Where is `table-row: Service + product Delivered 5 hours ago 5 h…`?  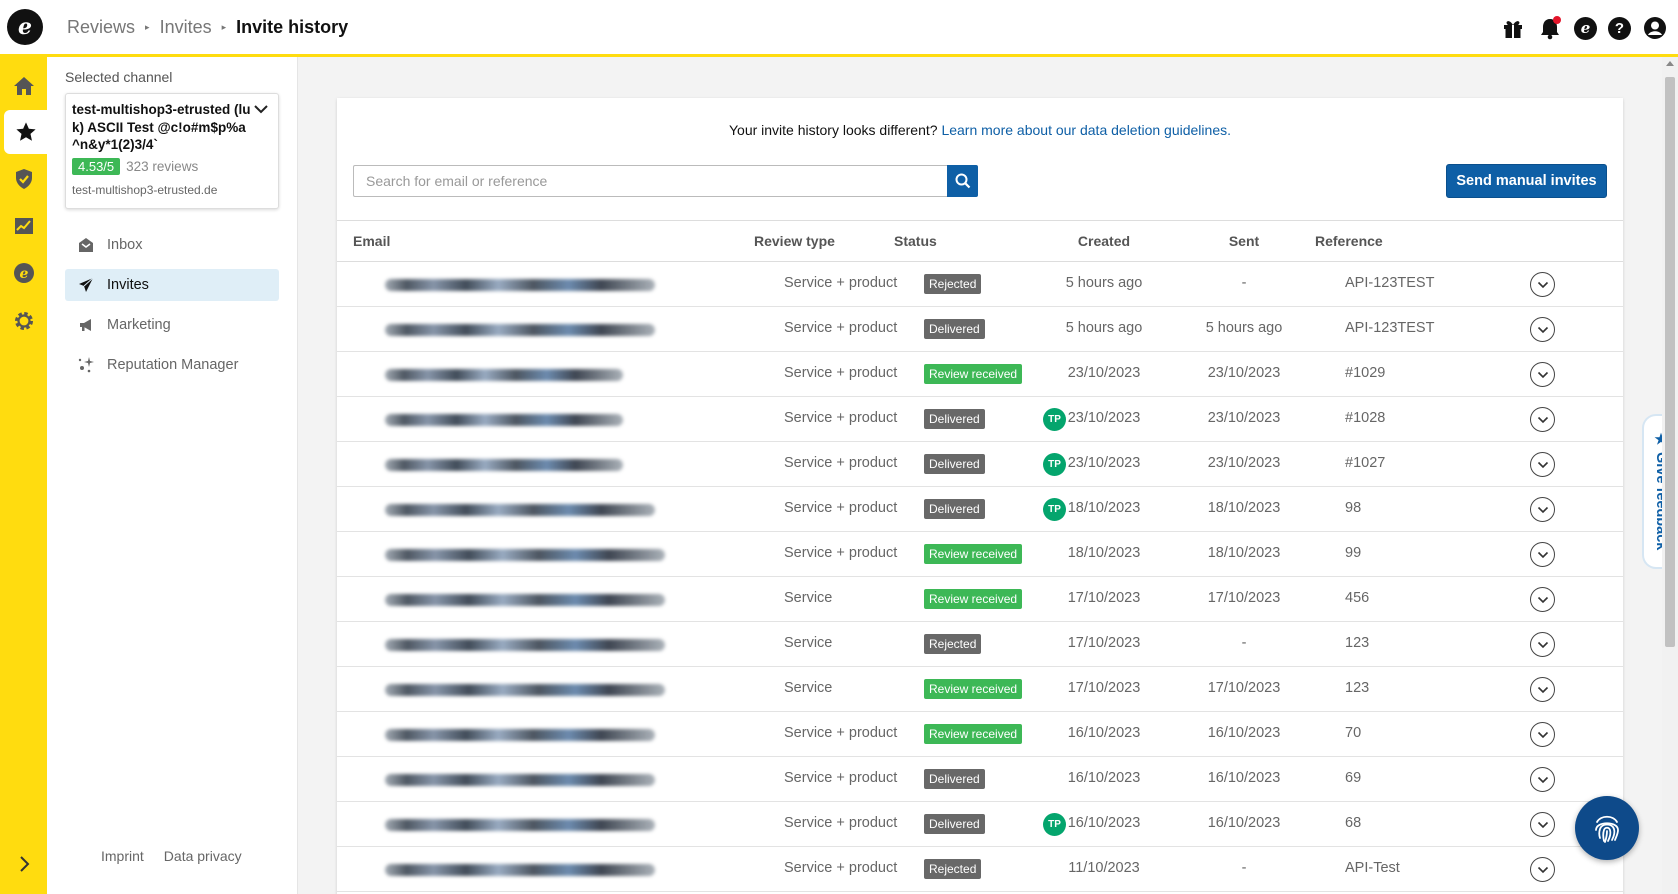 table-row: Service + product Delivered 5 hours ago 5 h… is located at coordinates (980, 329).